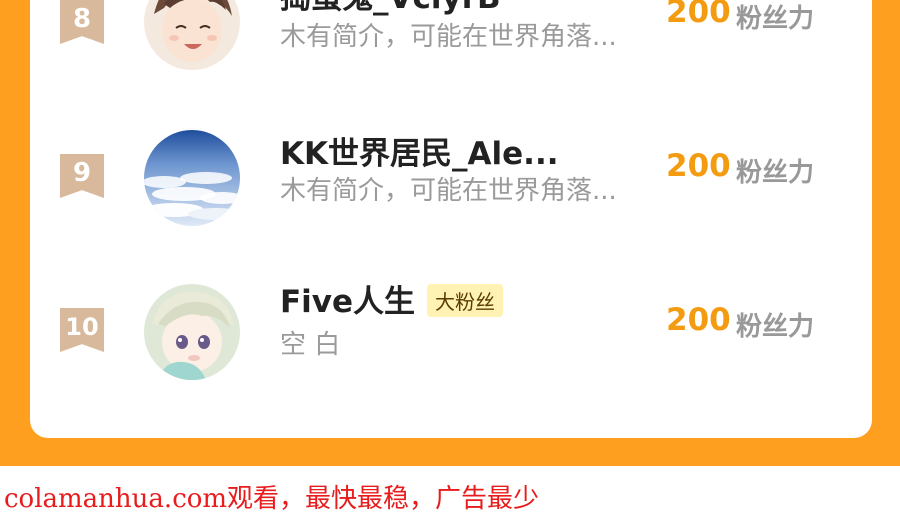 The width and height of the screenshot is (900, 521). What do you see at coordinates (465, 300) in the screenshot?
I see `big-fan-badge: 大粉丝` at bounding box center [465, 300].